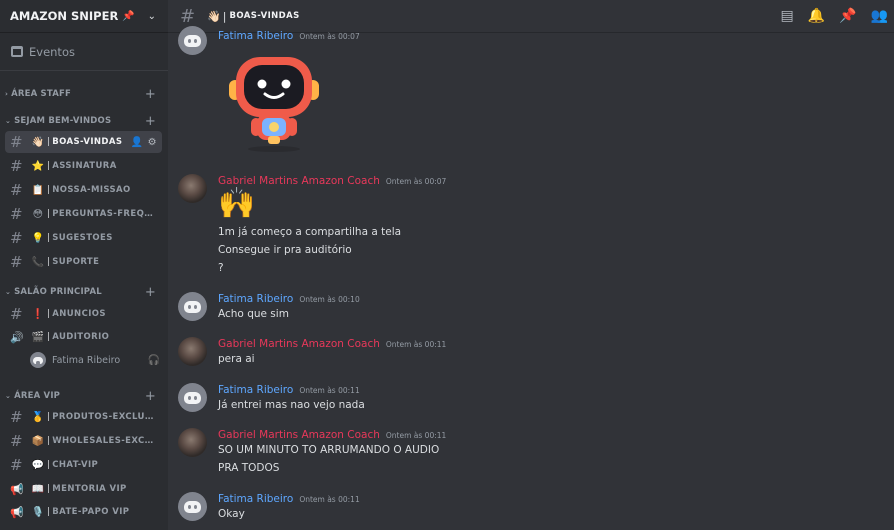 The width and height of the screenshot is (894, 530). What do you see at coordinates (152, 142) in the screenshot?
I see `gear-icon: ⚙` at bounding box center [152, 142].